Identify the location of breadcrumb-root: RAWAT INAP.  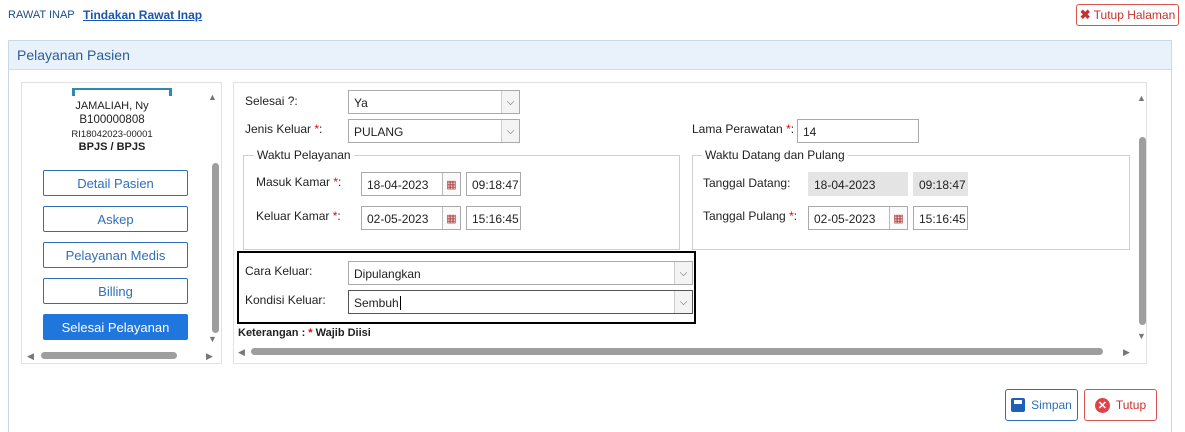
(41, 15).